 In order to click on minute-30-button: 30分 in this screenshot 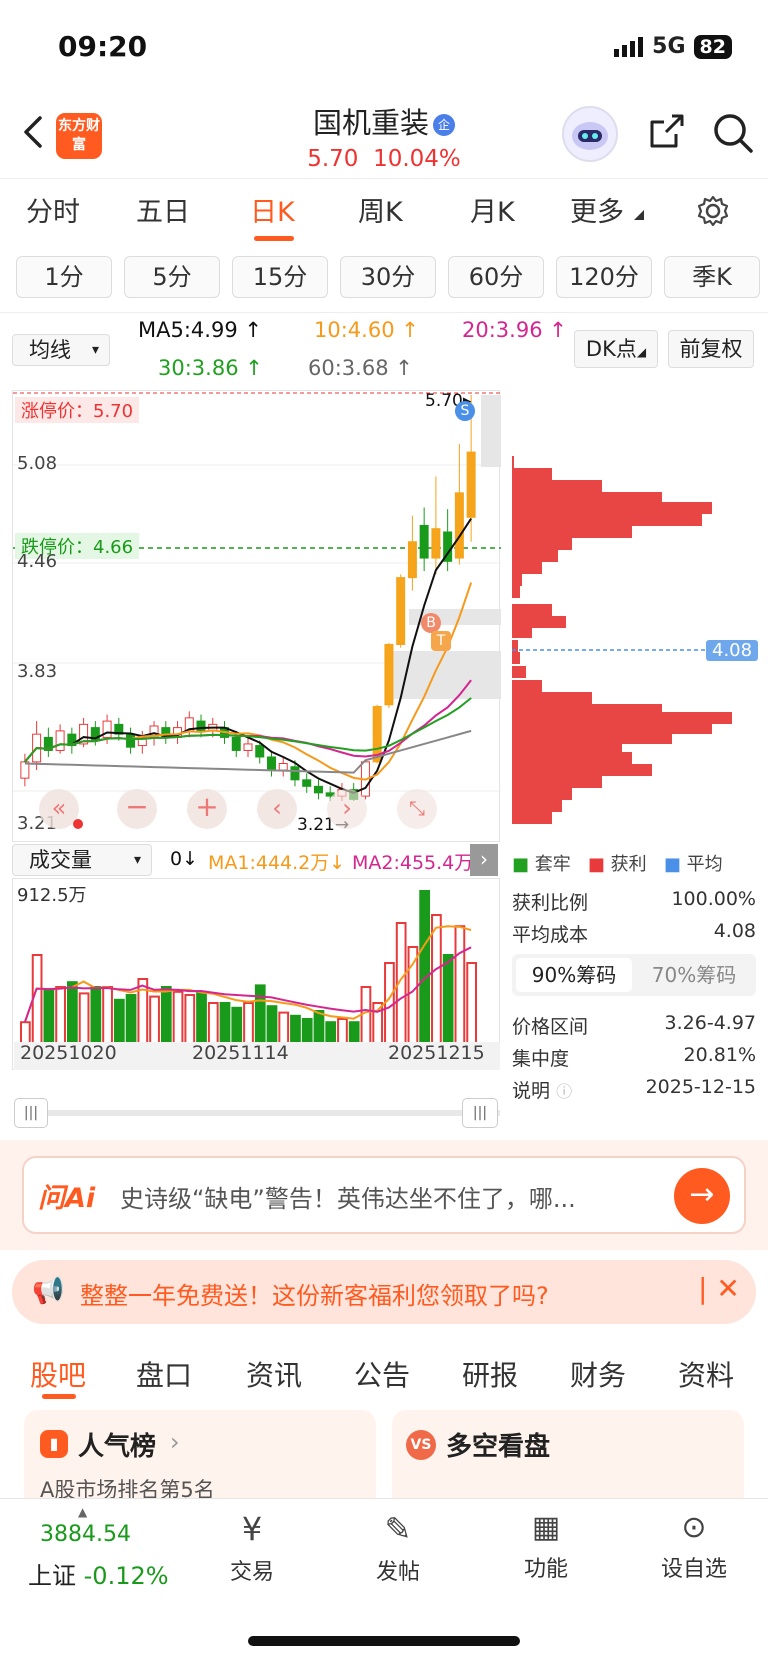, I will do `click(388, 277)`.